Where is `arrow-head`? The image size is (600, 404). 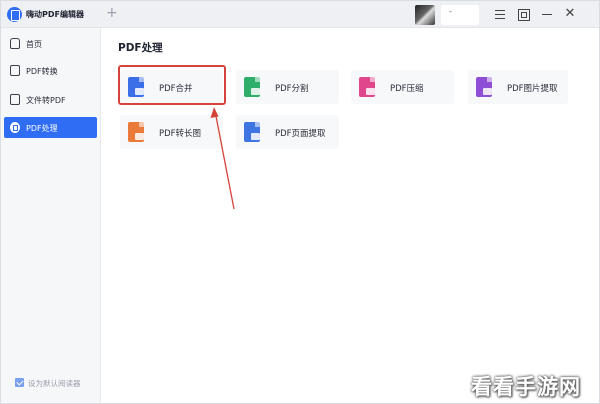
arrow-head is located at coordinates (214, 112).